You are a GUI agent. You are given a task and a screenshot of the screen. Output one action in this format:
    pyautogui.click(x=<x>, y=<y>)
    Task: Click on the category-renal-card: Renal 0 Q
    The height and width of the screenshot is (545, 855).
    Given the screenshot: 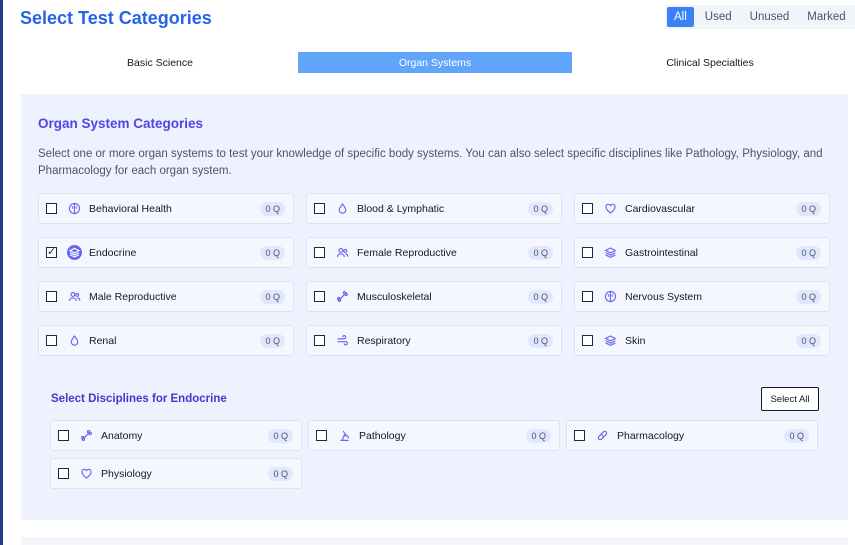 What is the action you would take?
    pyautogui.click(x=166, y=340)
    